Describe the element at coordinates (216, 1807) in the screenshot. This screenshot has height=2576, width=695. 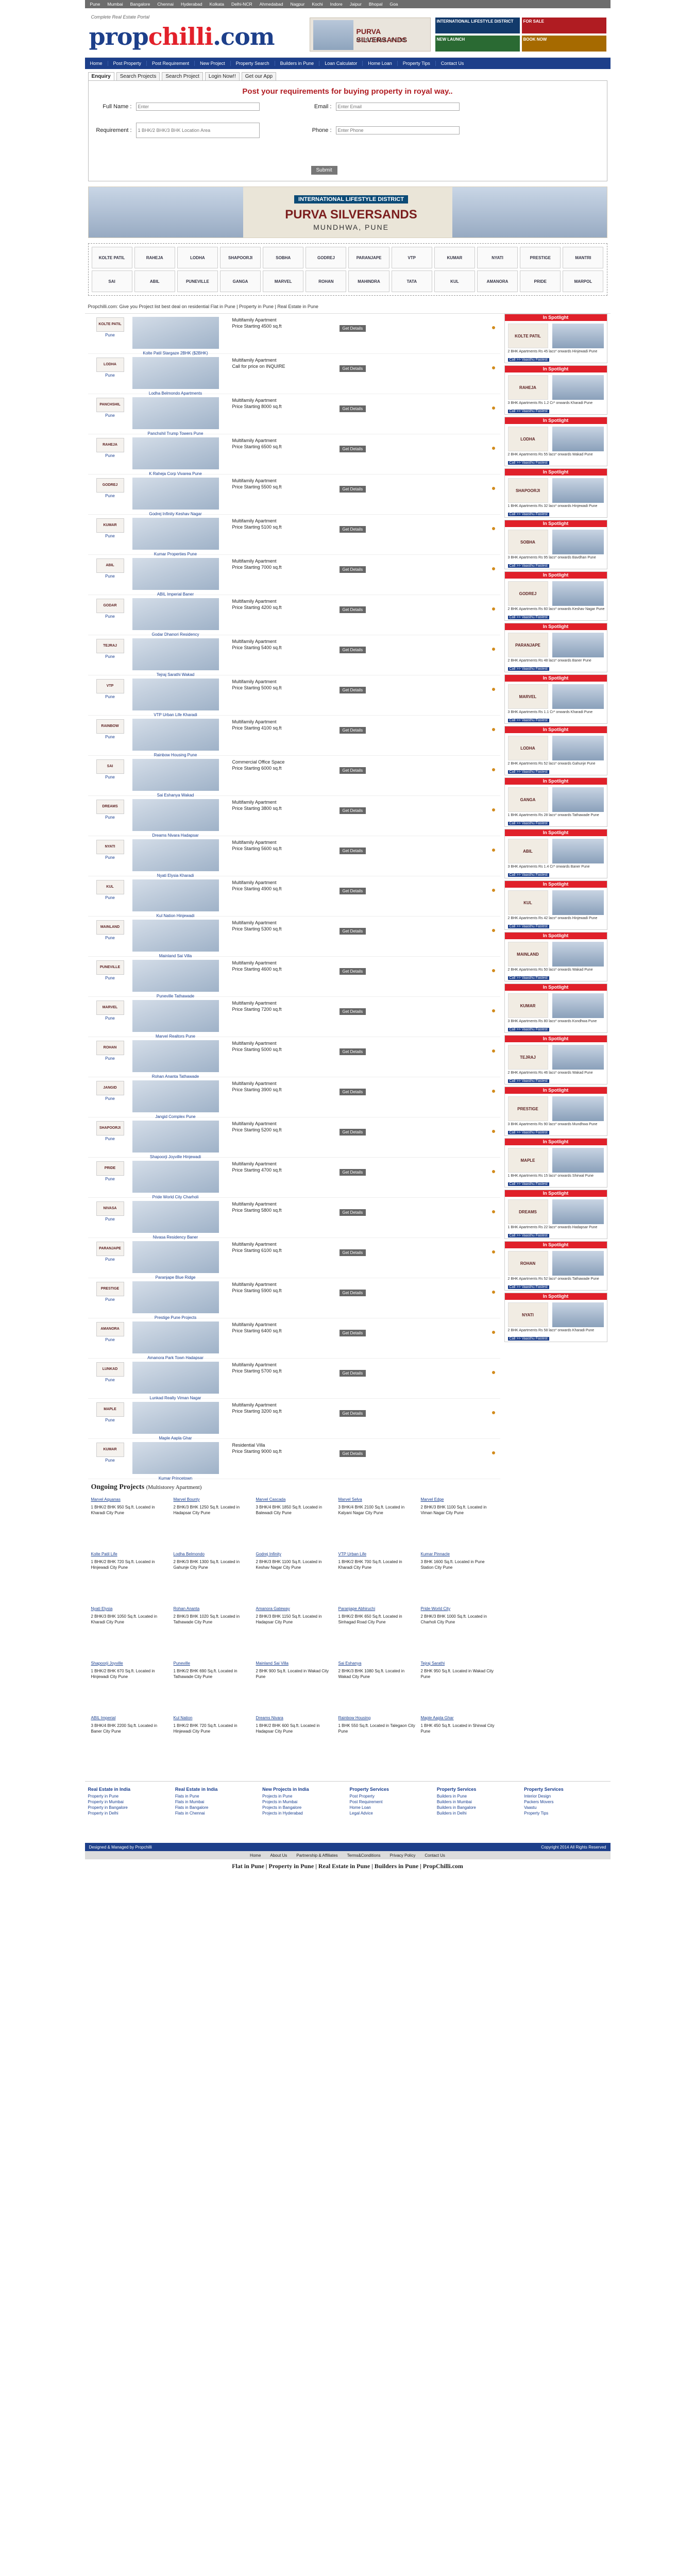
I see `footer-link: Flats in Bangalore` at that location.